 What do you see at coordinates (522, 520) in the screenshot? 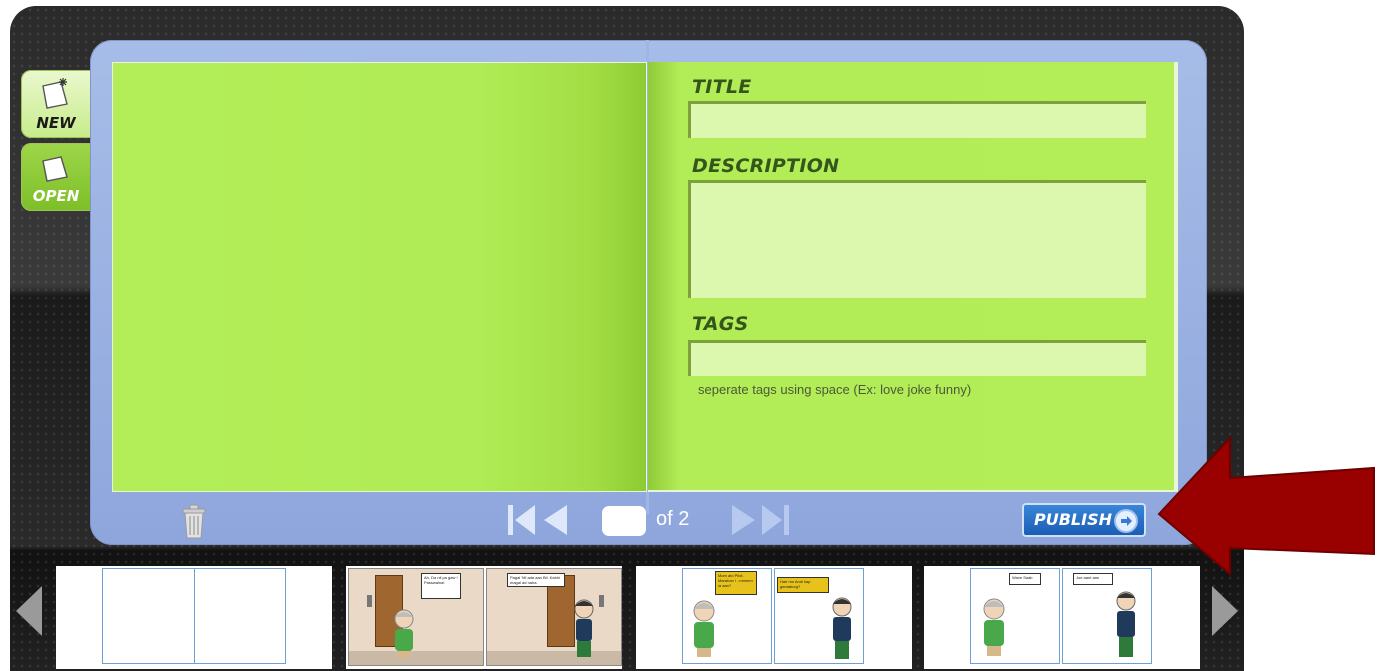
I see `first-page-icon` at bounding box center [522, 520].